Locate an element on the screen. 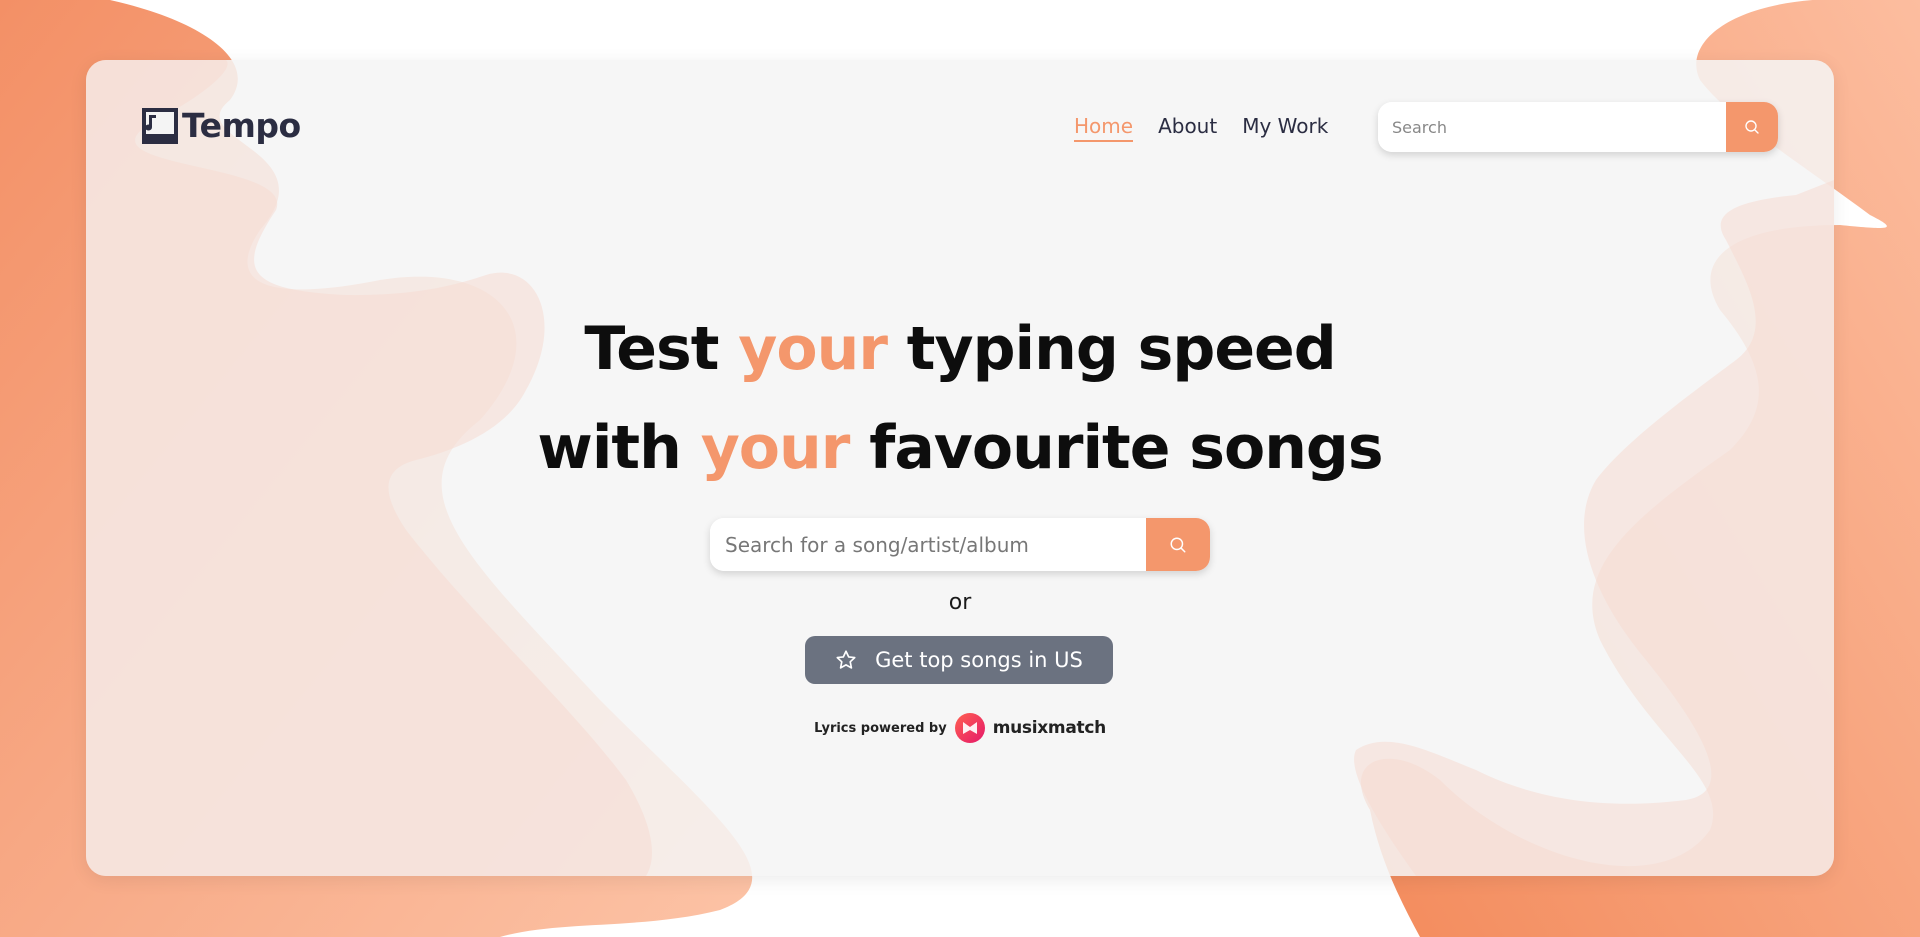  get-top-songs-label: Get top songs in US is located at coordinates (979, 660).